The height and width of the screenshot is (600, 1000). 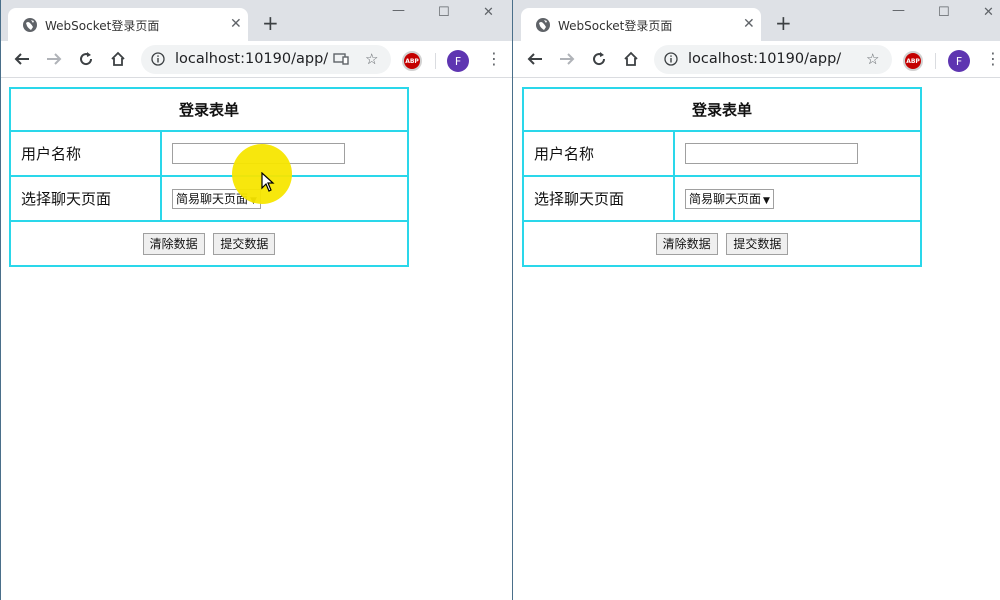 I want to click on chat-page-select: 简易聊天页面▼, so click(x=729, y=198).